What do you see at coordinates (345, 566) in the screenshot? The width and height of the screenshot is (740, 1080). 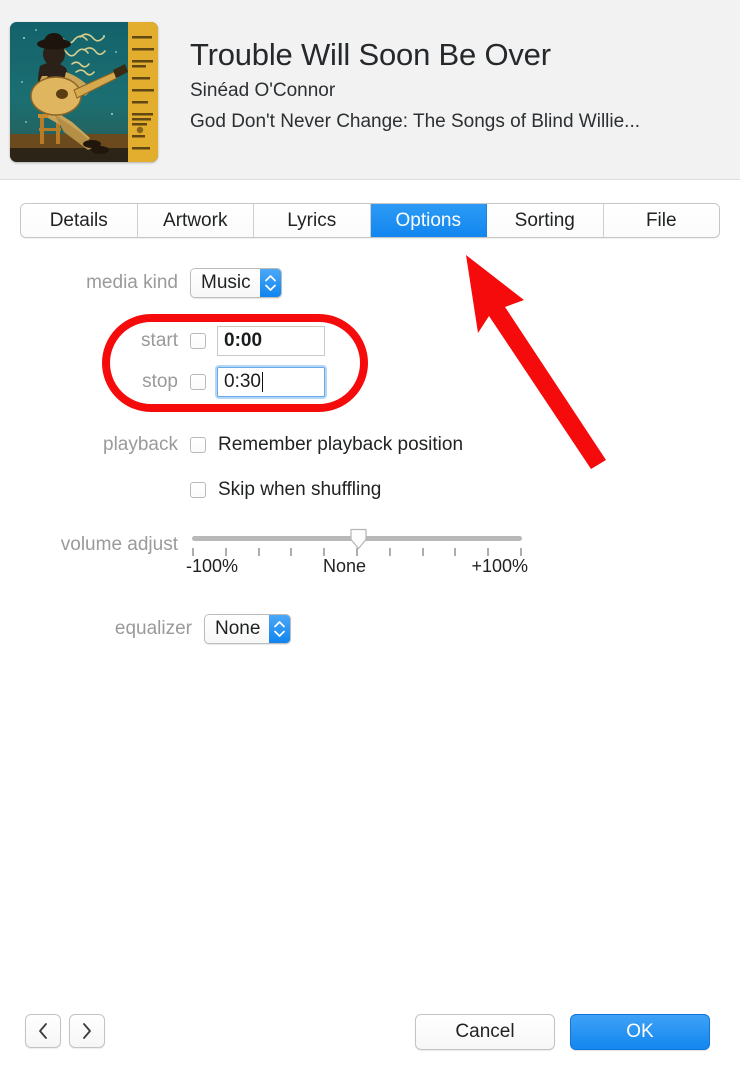 I see `slider-center-label: None` at bounding box center [345, 566].